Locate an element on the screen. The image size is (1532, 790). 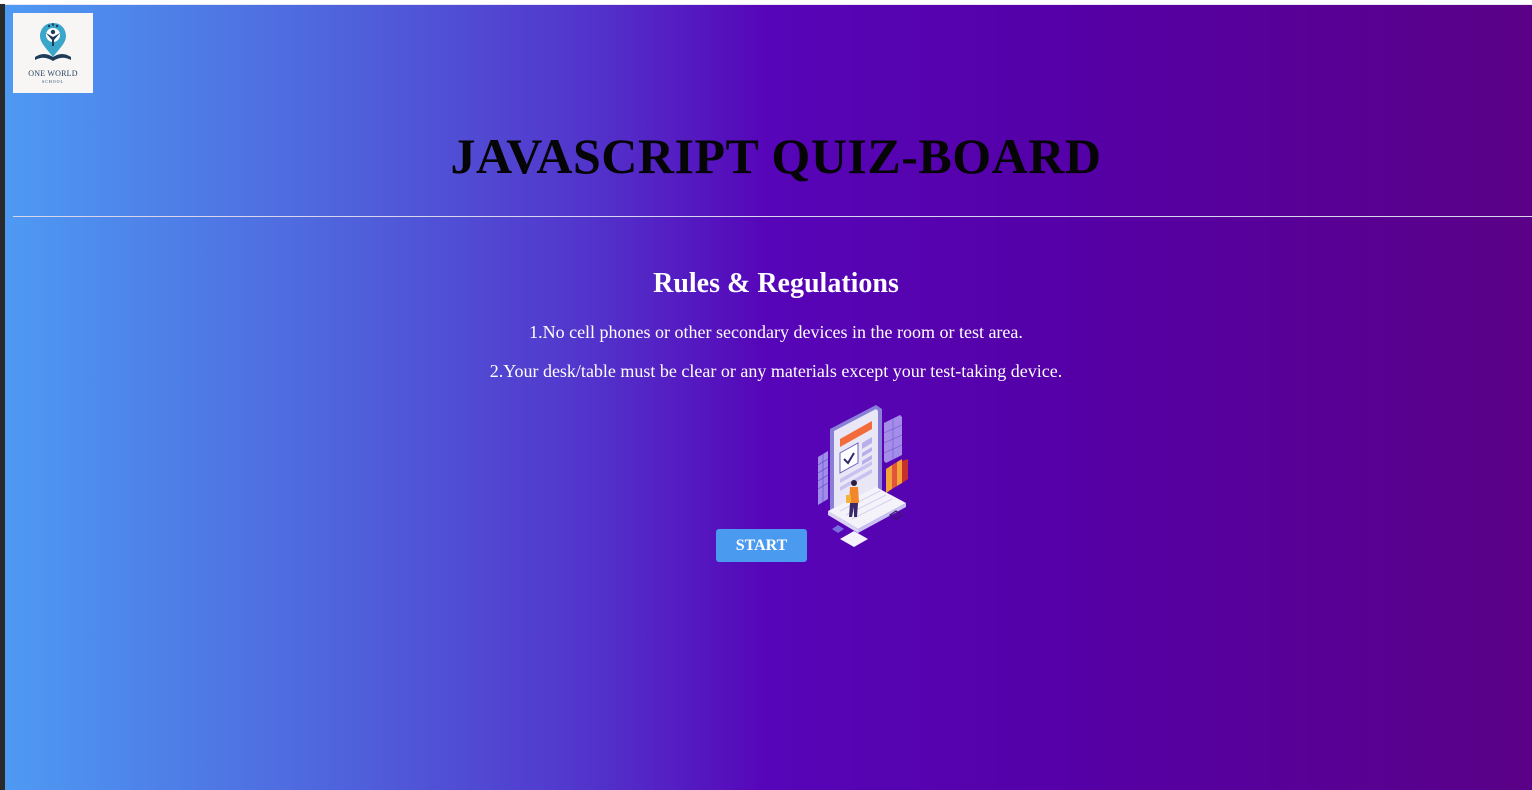
logo-name: ONE WORLD is located at coordinates (53, 73).